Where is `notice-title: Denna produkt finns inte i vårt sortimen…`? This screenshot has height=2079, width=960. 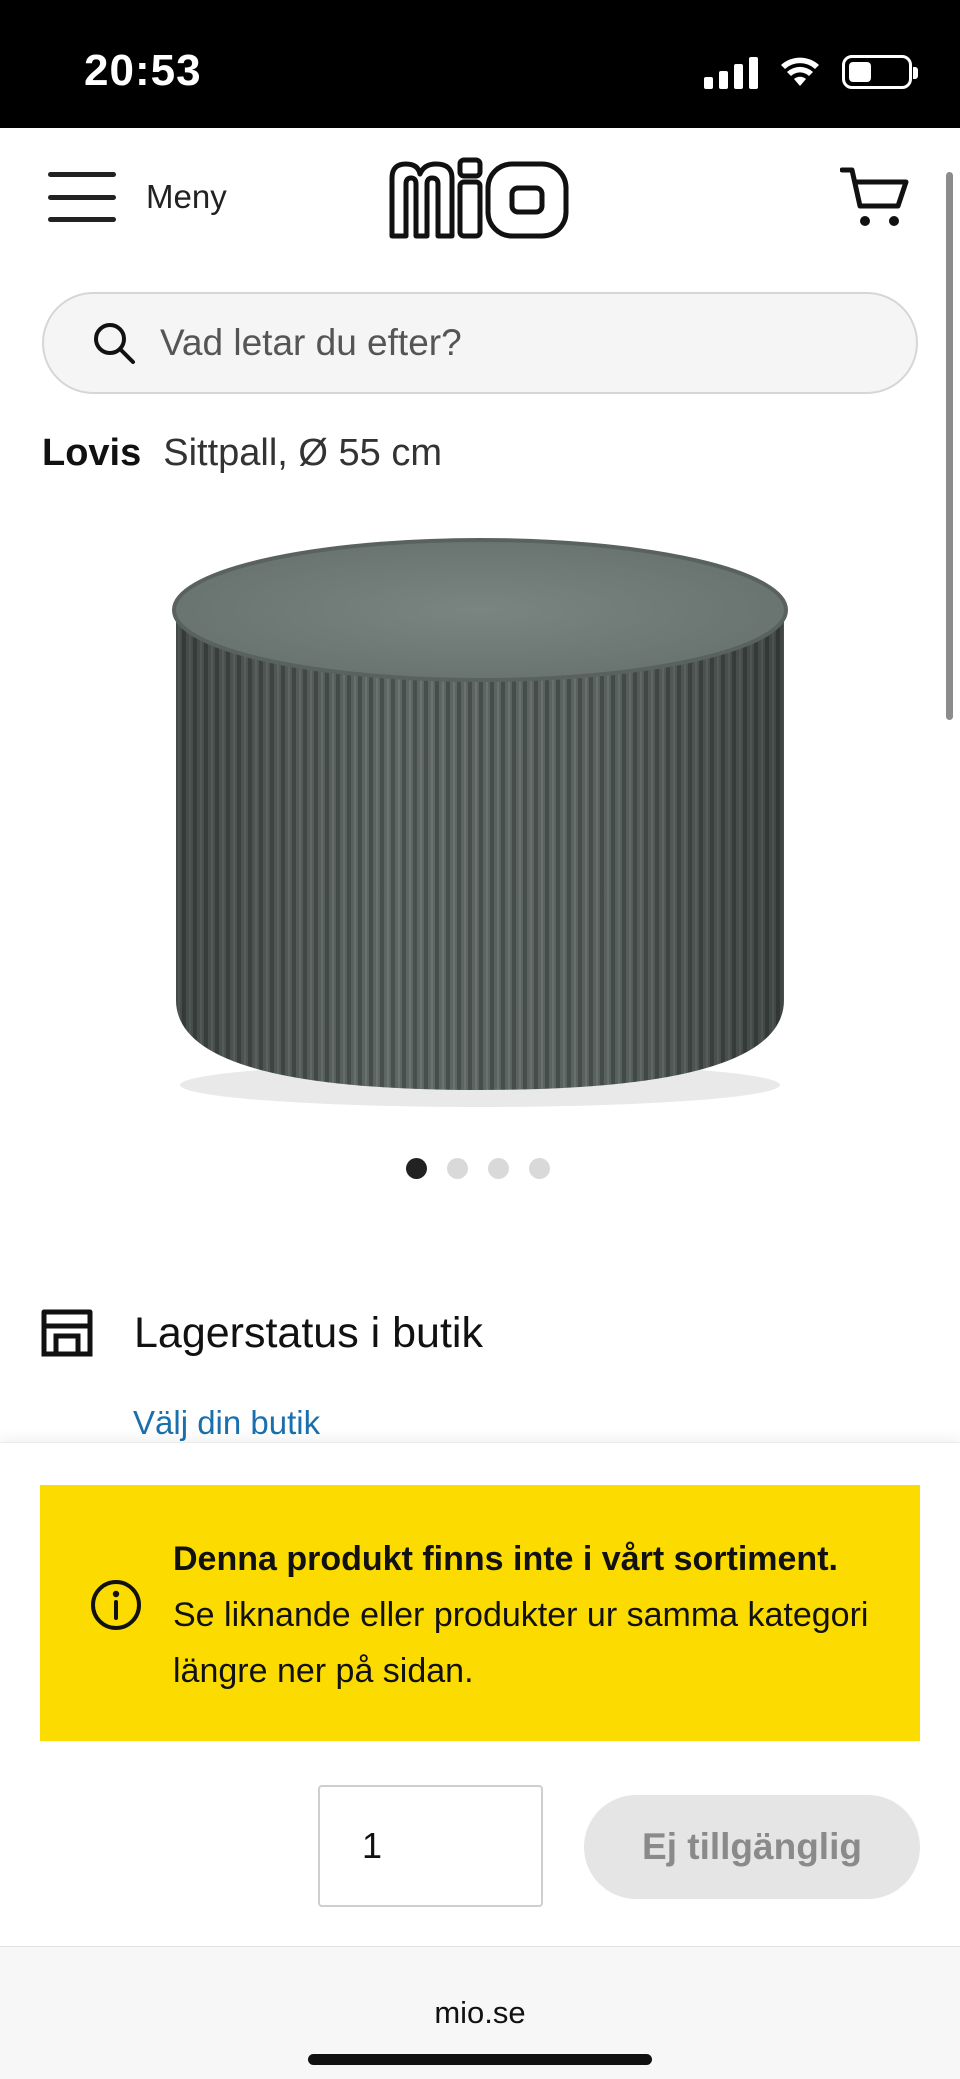 notice-title: Denna produkt finns inte i vårt sortimen… is located at coordinates (505, 1559).